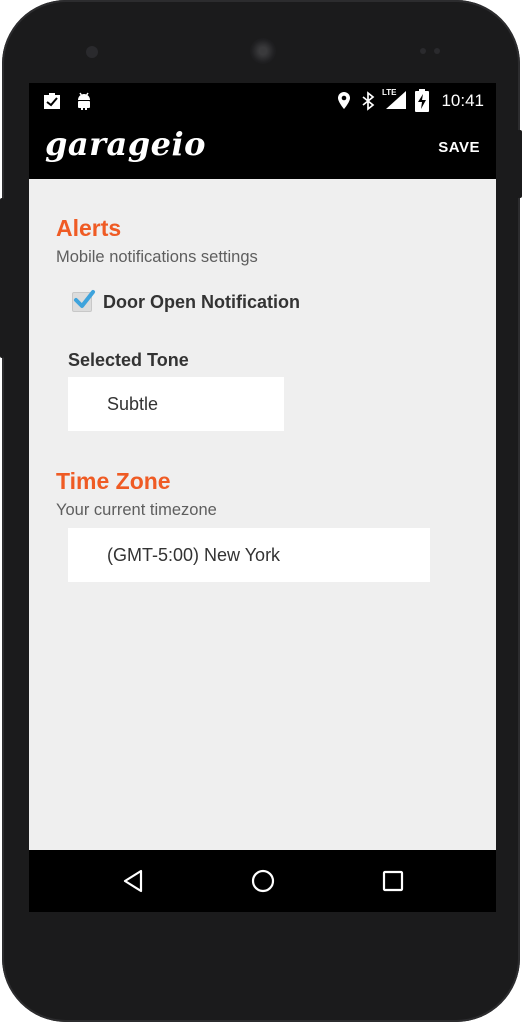  I want to click on door-open-checkbox, so click(83, 301).